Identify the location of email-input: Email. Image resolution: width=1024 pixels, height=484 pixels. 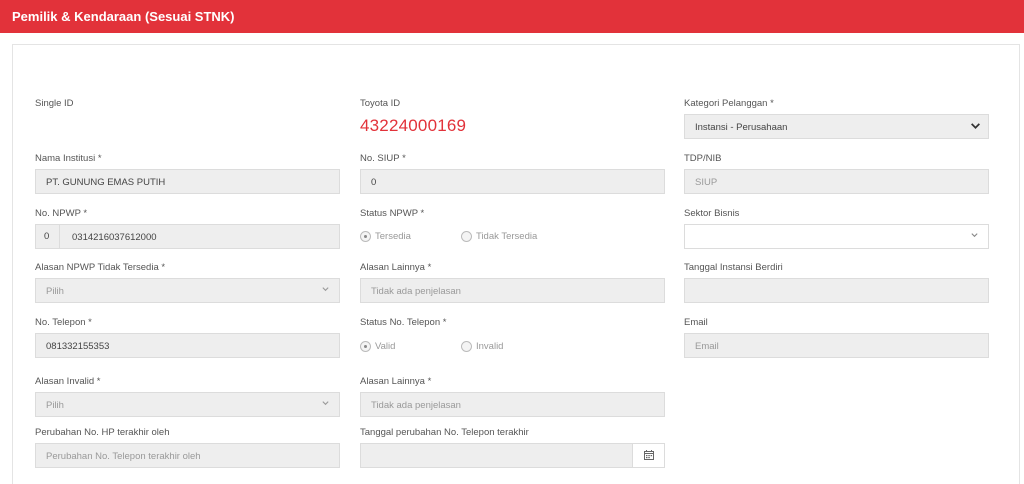
(836, 345).